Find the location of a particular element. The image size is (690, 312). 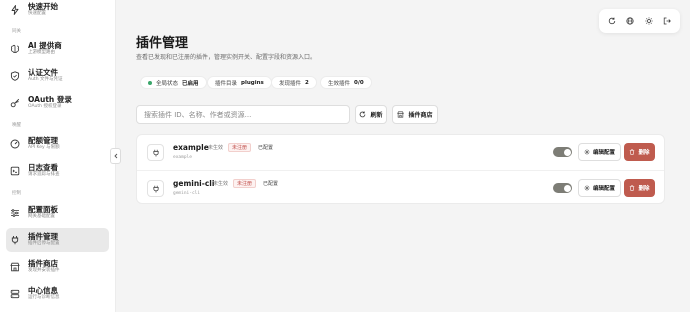

stat-active: 生效插件 0/0 is located at coordinates (346, 82).